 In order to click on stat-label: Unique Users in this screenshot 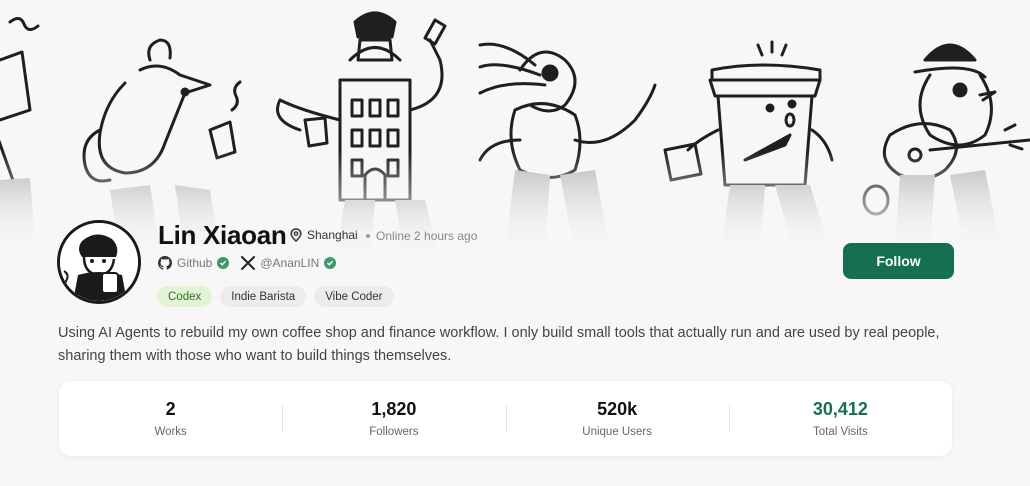, I will do `click(617, 432)`.